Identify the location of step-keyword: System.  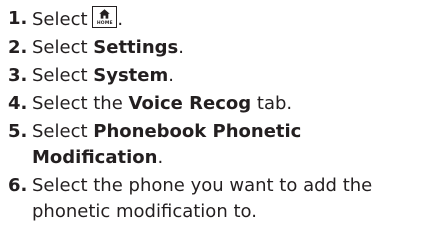
(131, 75).